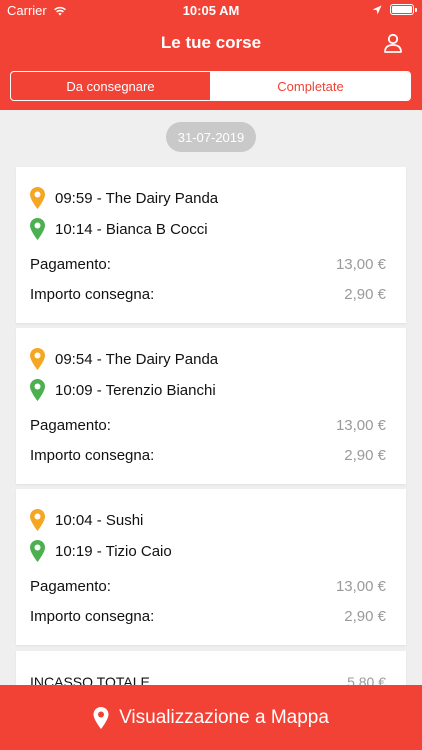 The width and height of the screenshot is (422, 750). I want to click on dropoff-row: 10:09 - Terenzio Bianchi, so click(123, 390).